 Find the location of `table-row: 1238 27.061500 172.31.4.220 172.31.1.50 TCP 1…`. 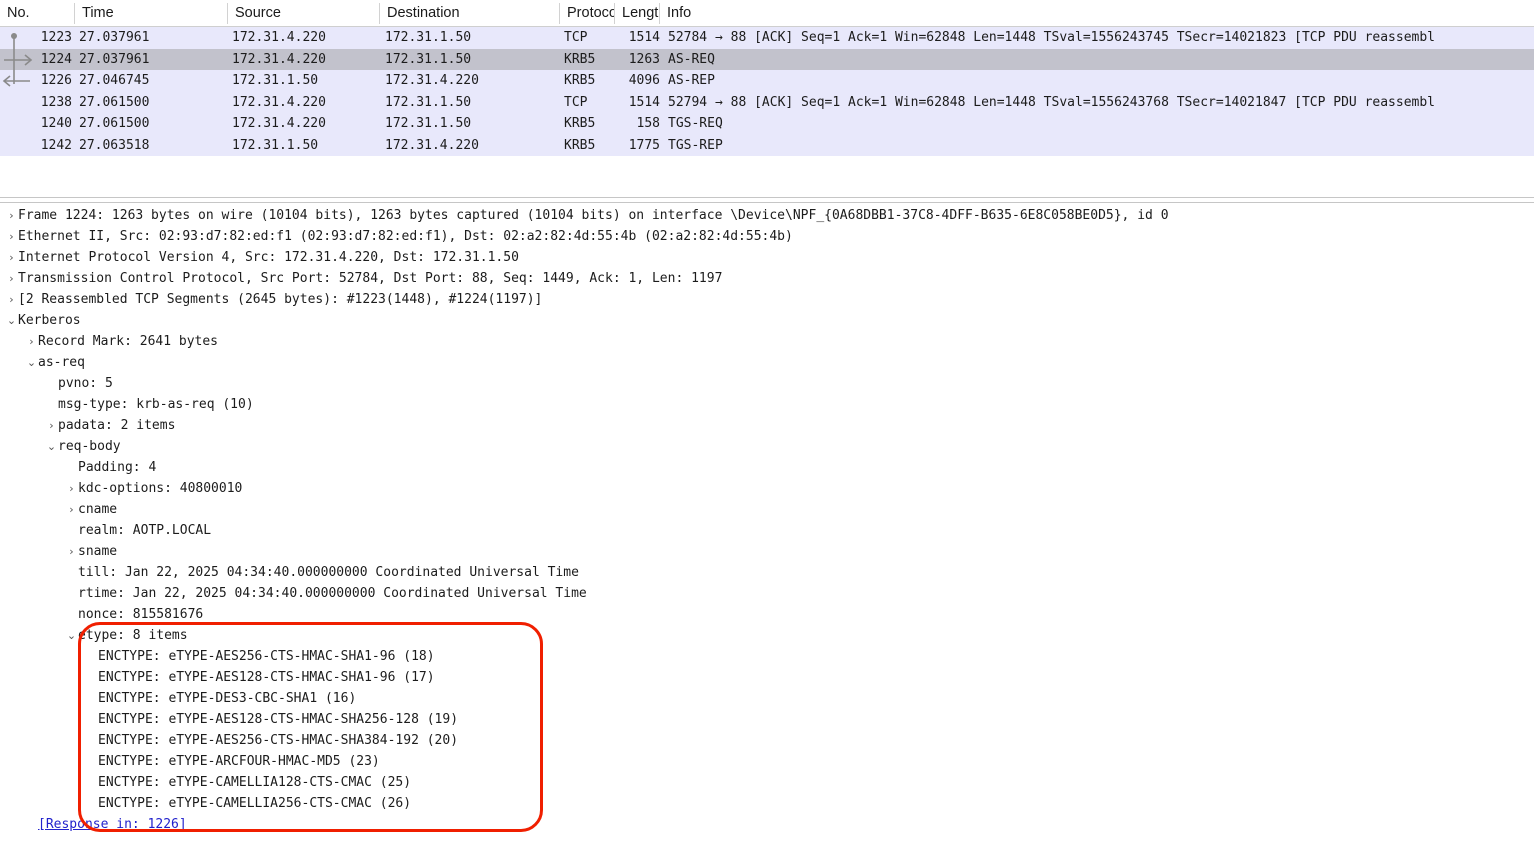

table-row: 1238 27.061500 172.31.4.220 172.31.1.50 TCP 1… is located at coordinates (767, 102).